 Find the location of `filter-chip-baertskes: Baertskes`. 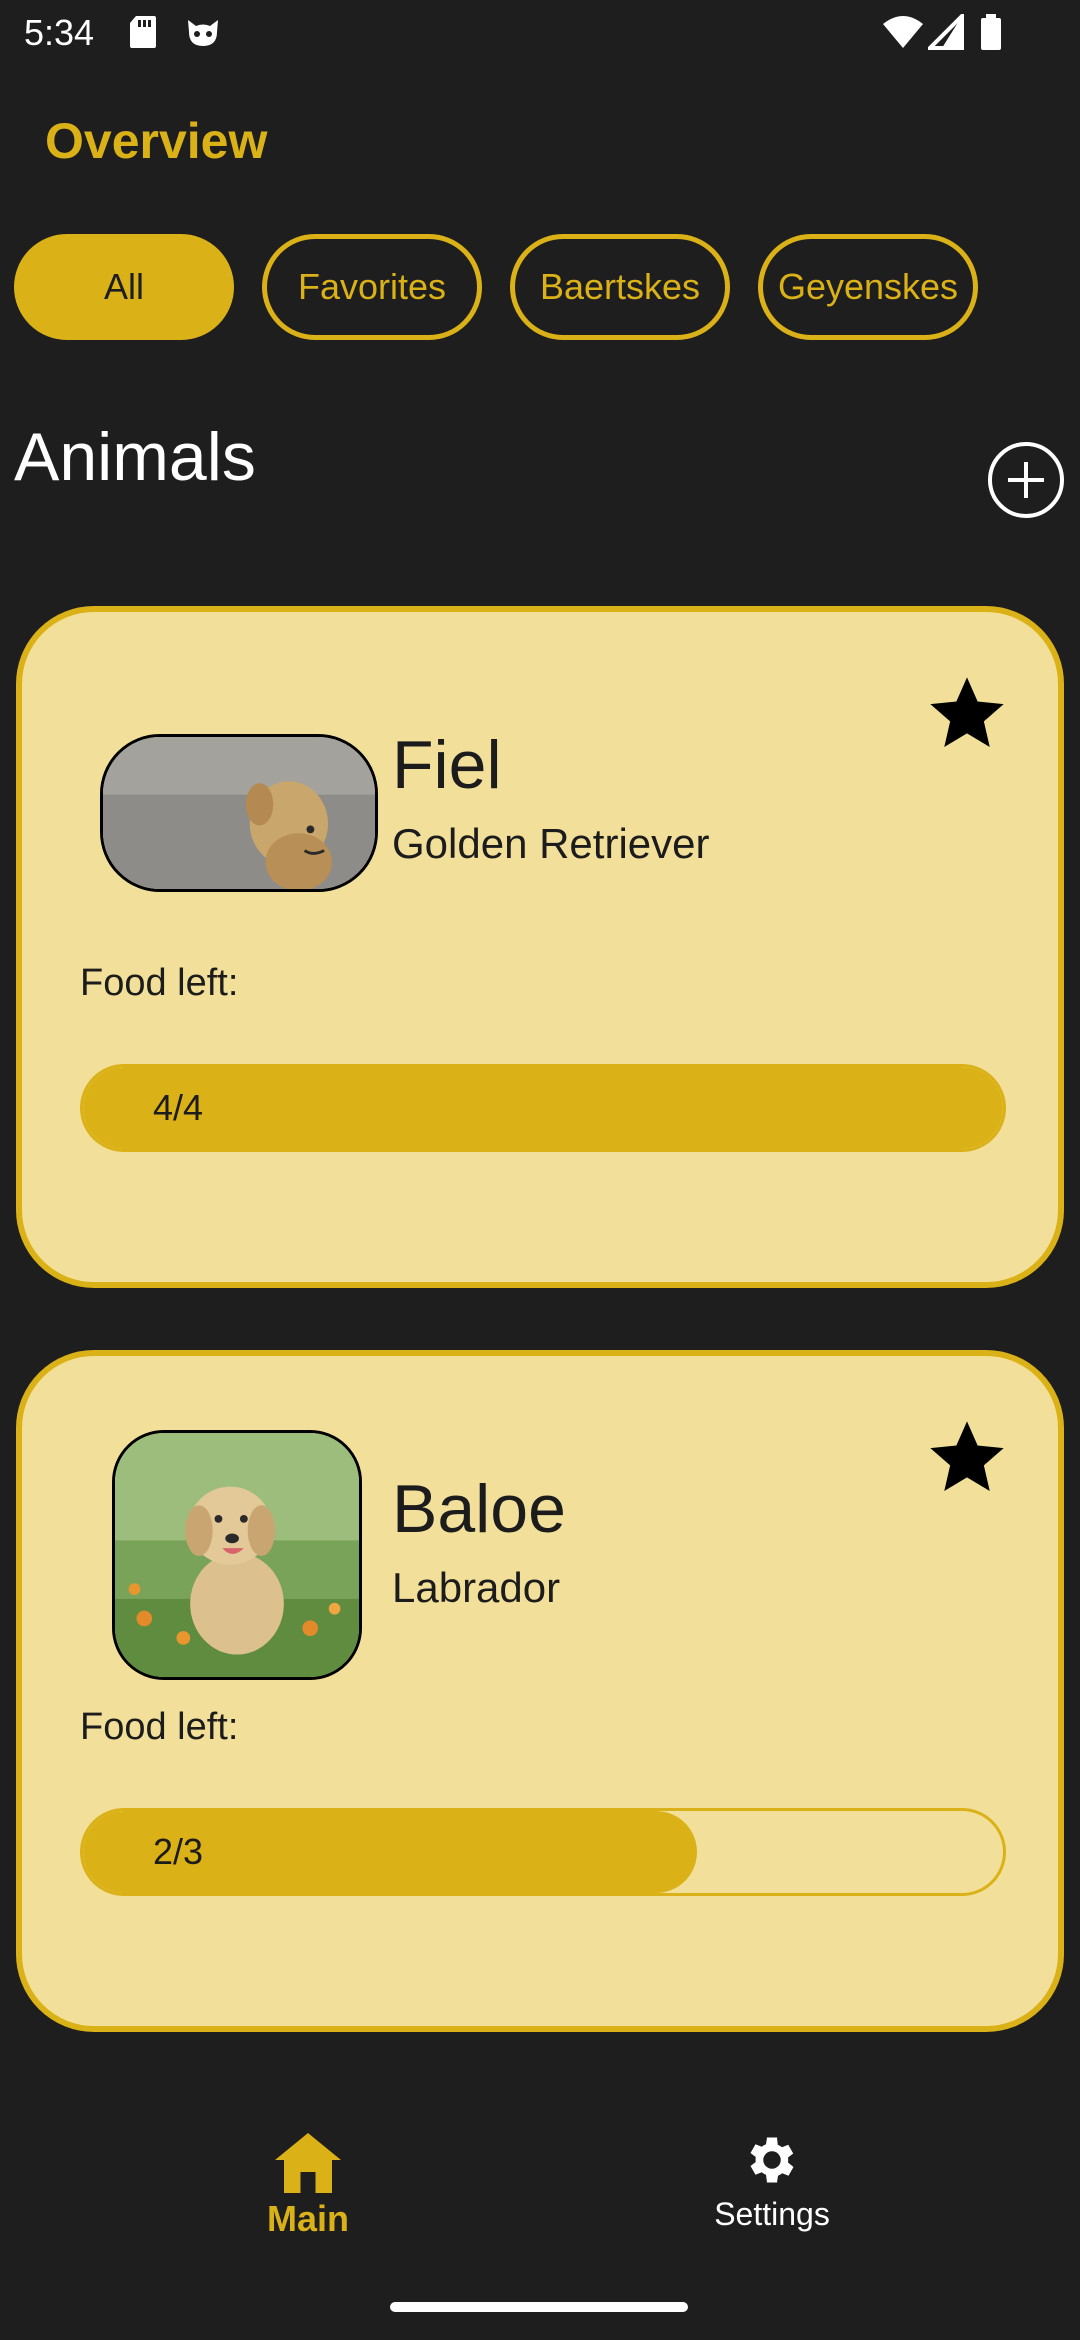

filter-chip-baertskes: Baertskes is located at coordinates (620, 287).